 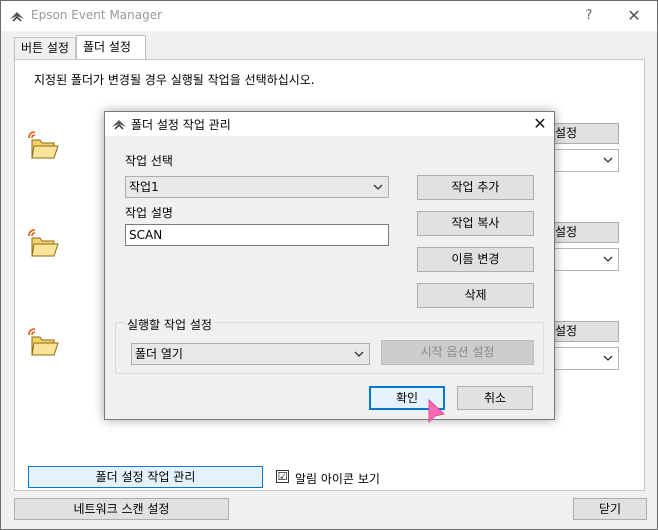 What do you see at coordinates (589, 16) in the screenshot?
I see `help-button: ?` at bounding box center [589, 16].